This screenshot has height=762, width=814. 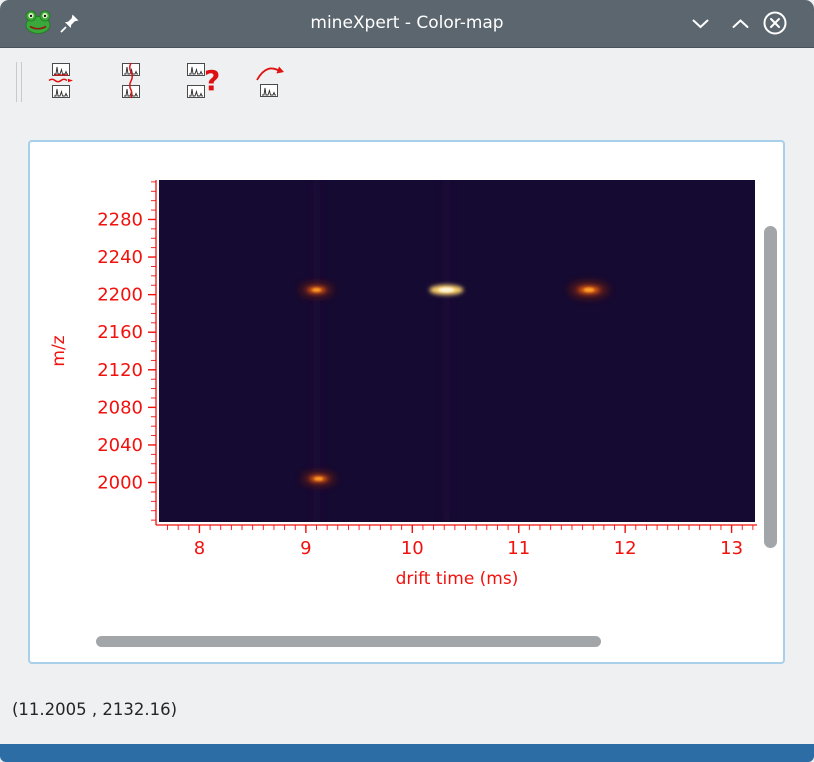 What do you see at coordinates (19, 82) in the screenshot?
I see `toolbar-handle` at bounding box center [19, 82].